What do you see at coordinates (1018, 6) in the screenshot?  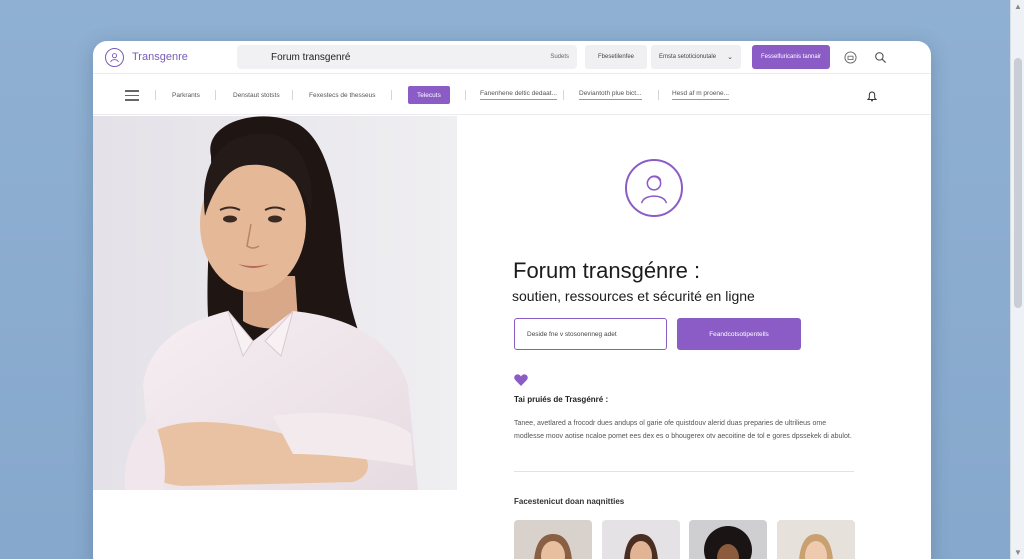 I see `scroll-up-arrow: ▲` at bounding box center [1018, 6].